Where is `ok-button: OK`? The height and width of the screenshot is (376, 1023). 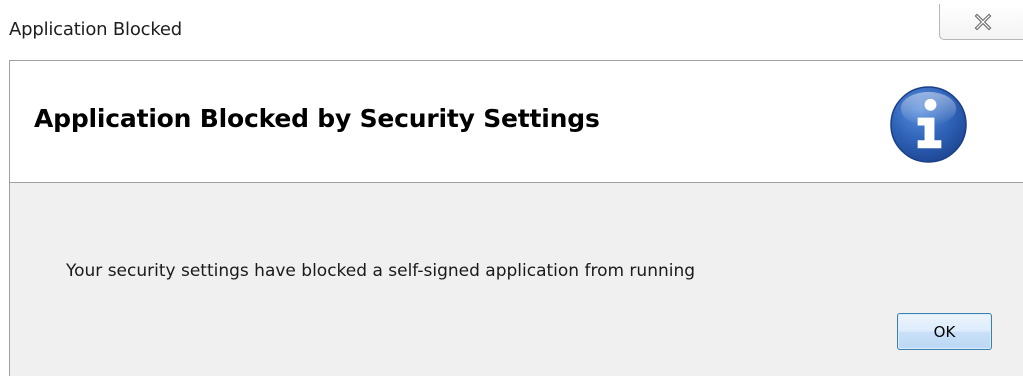
ok-button: OK is located at coordinates (944, 331).